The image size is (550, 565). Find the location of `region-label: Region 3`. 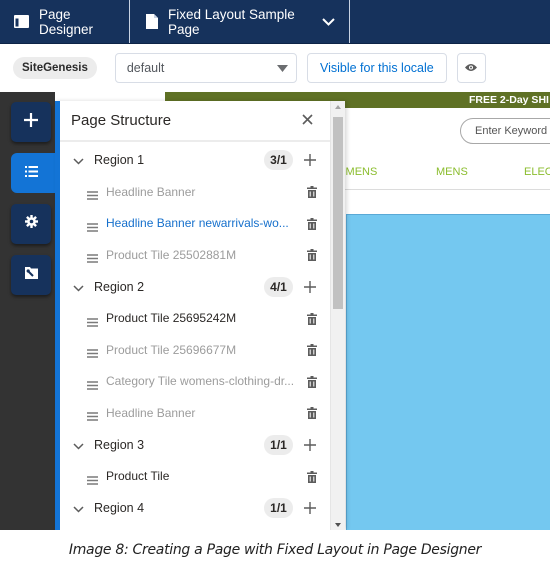

region-label: Region 3 is located at coordinates (119, 444).